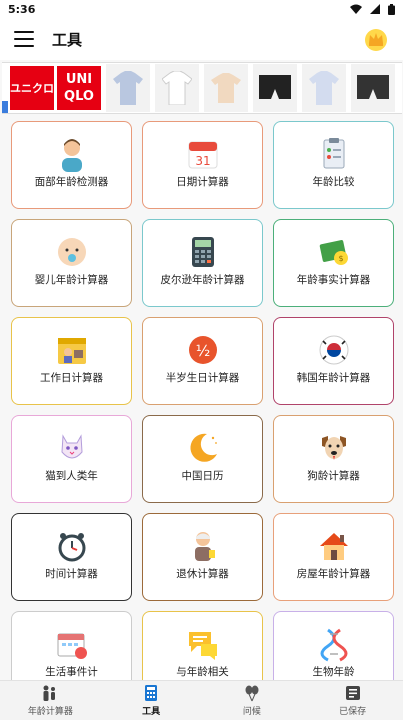 The image size is (403, 720). Describe the element at coordinates (177, 88) in the screenshot. I see `ad-product-shirt-white` at that location.